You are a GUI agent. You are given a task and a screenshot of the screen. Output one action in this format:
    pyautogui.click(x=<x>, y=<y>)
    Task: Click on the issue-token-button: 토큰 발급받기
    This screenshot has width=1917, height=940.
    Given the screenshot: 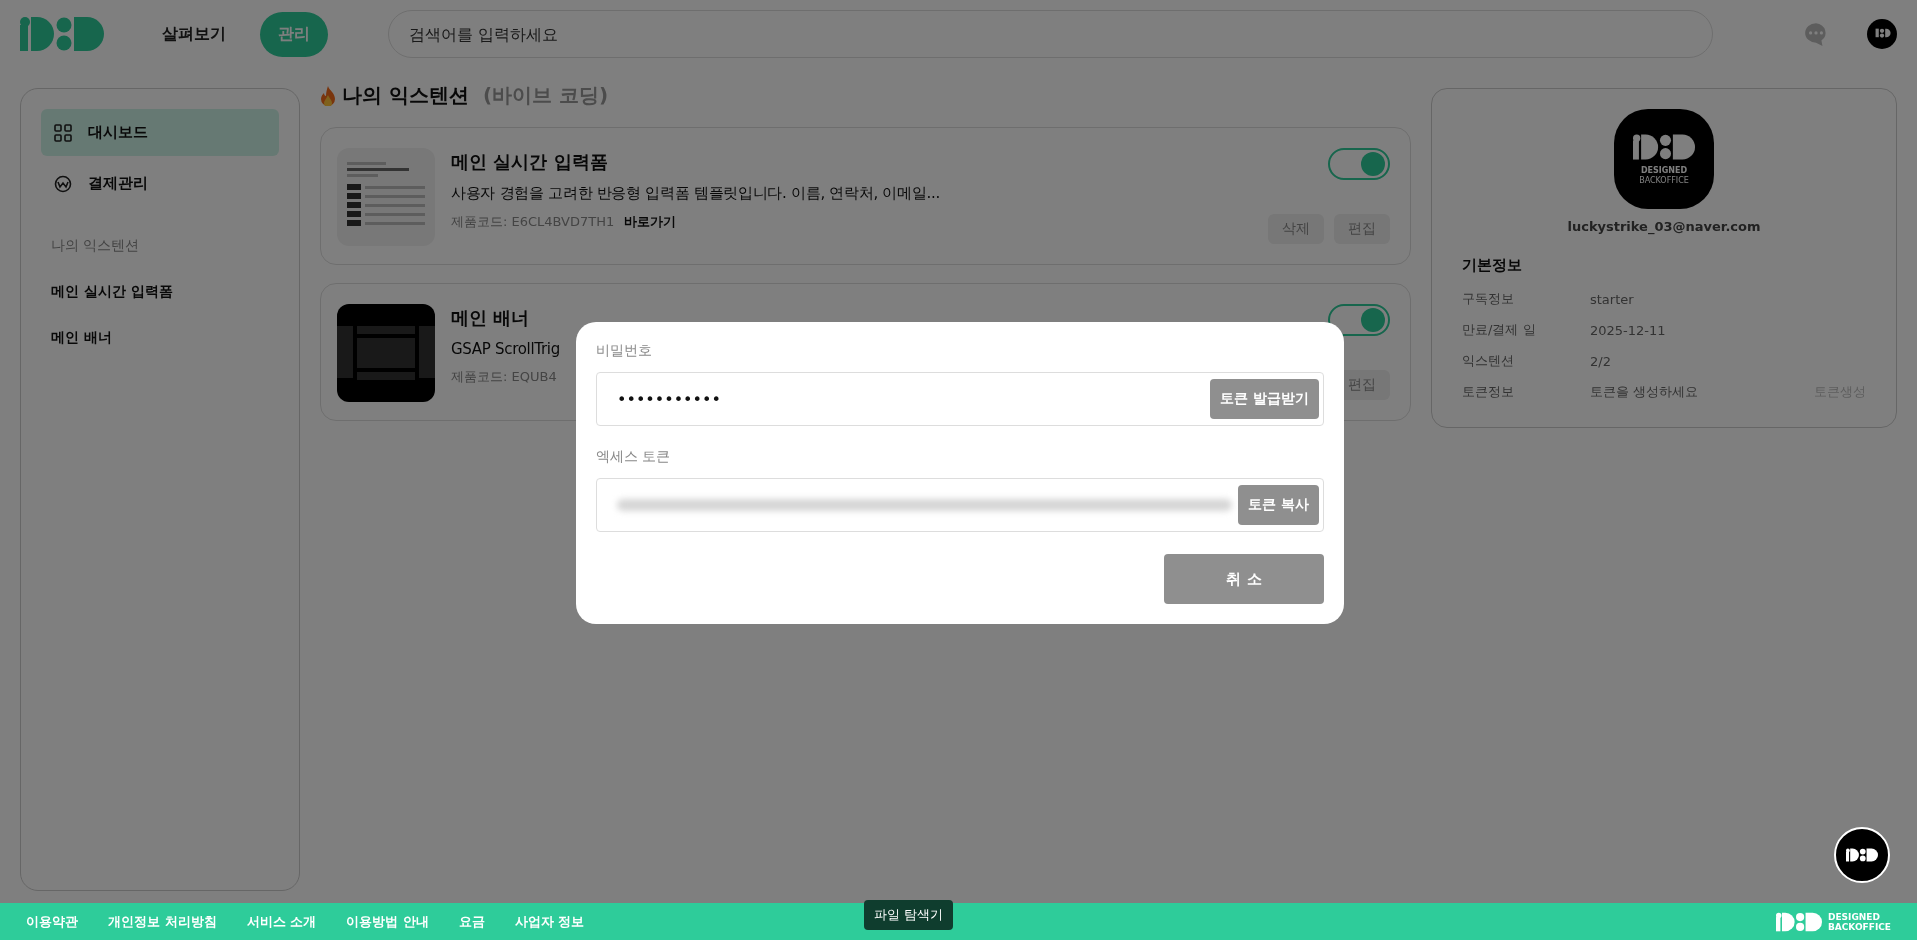 What is the action you would take?
    pyautogui.click(x=1264, y=399)
    